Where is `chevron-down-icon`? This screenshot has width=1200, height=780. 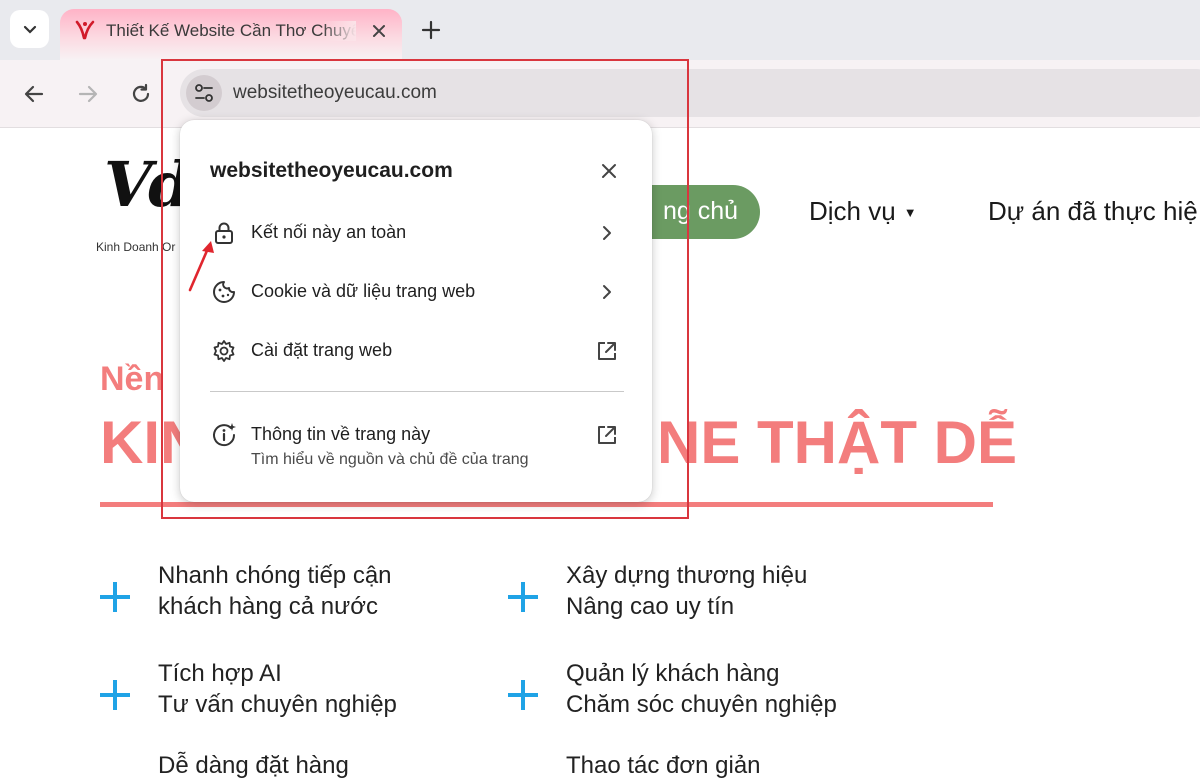
chevron-down-icon is located at coordinates (29, 29).